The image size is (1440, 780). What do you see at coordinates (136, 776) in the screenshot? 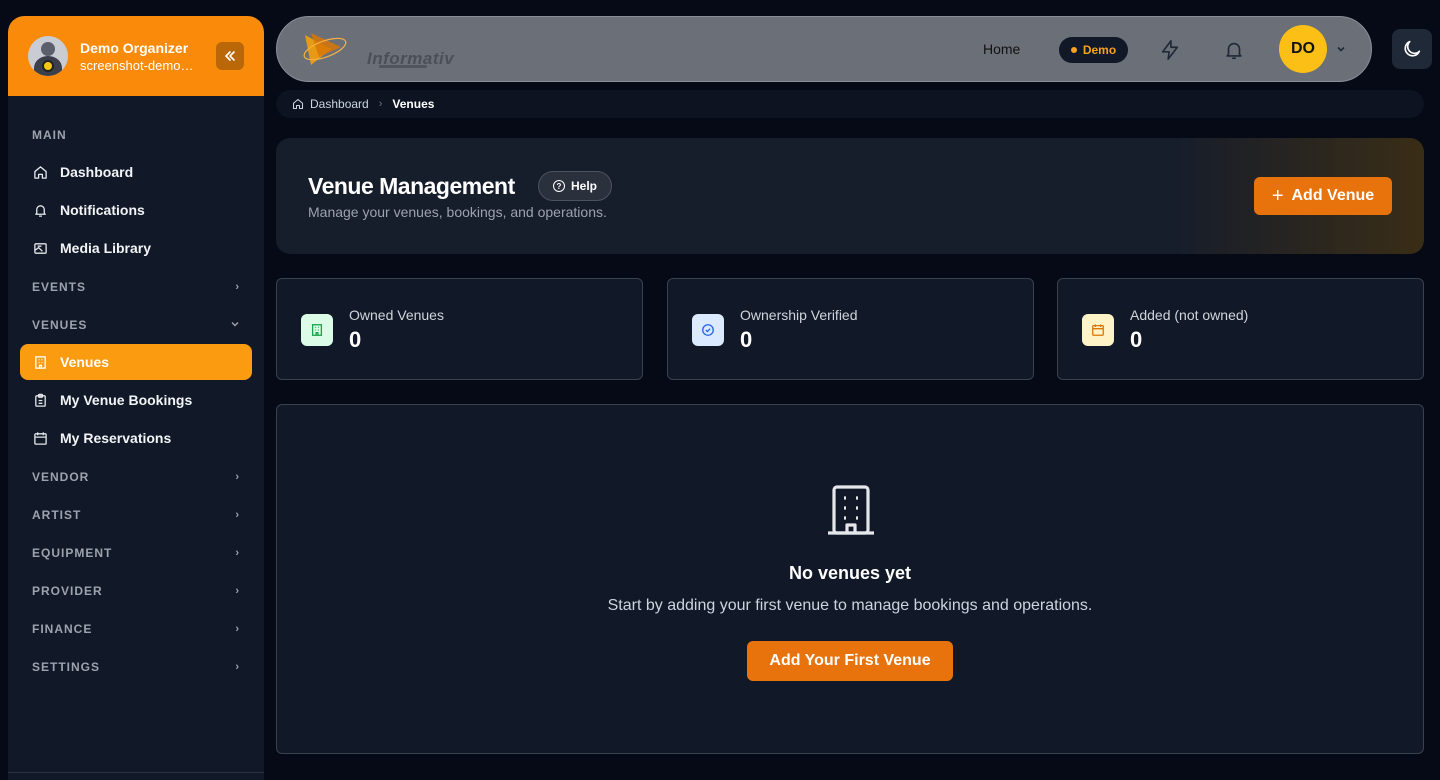
I see `sidebar-footer-divider` at bounding box center [136, 776].